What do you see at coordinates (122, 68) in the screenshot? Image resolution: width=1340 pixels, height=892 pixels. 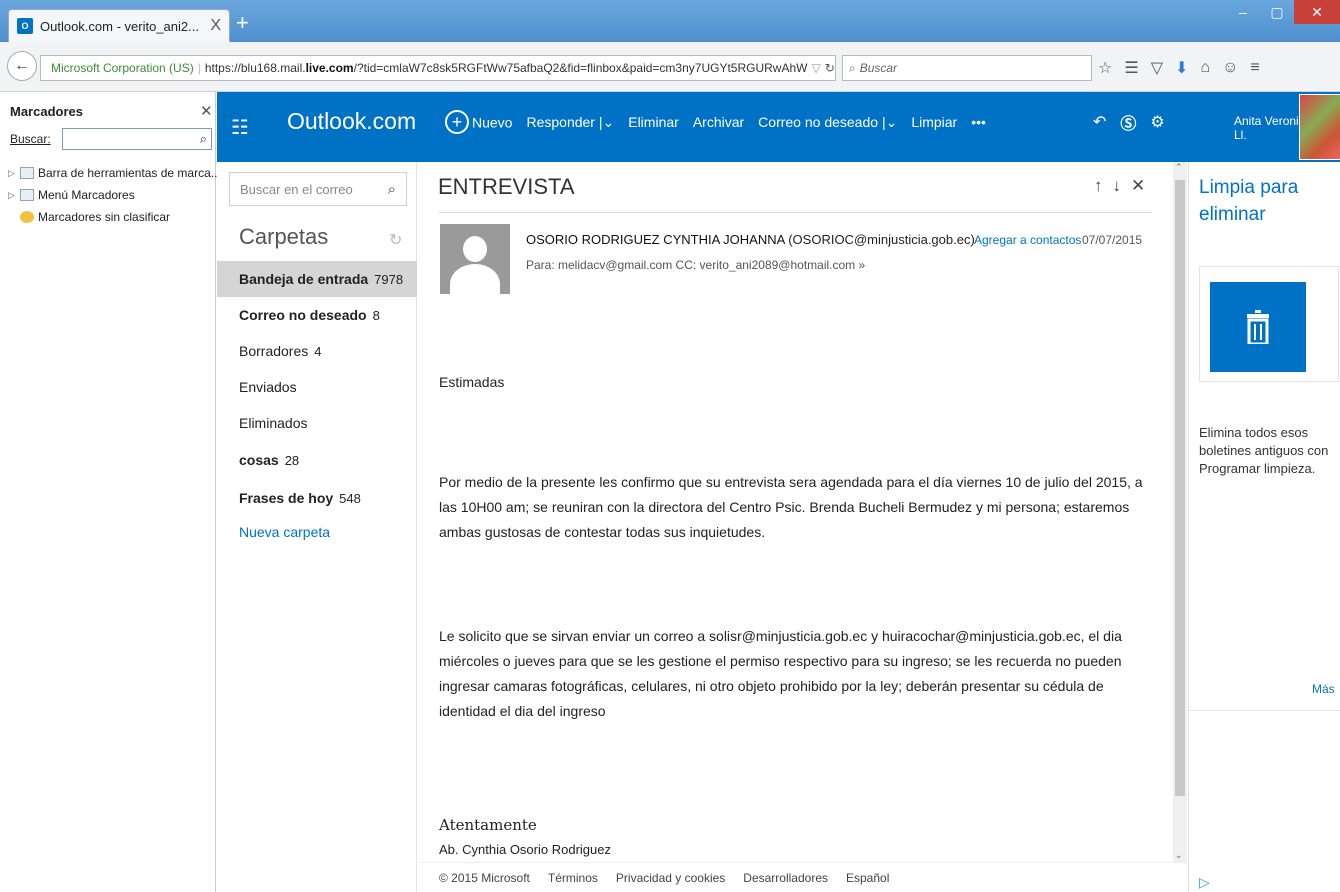 I see `security-identity: Microsoft Corporation (US)` at bounding box center [122, 68].